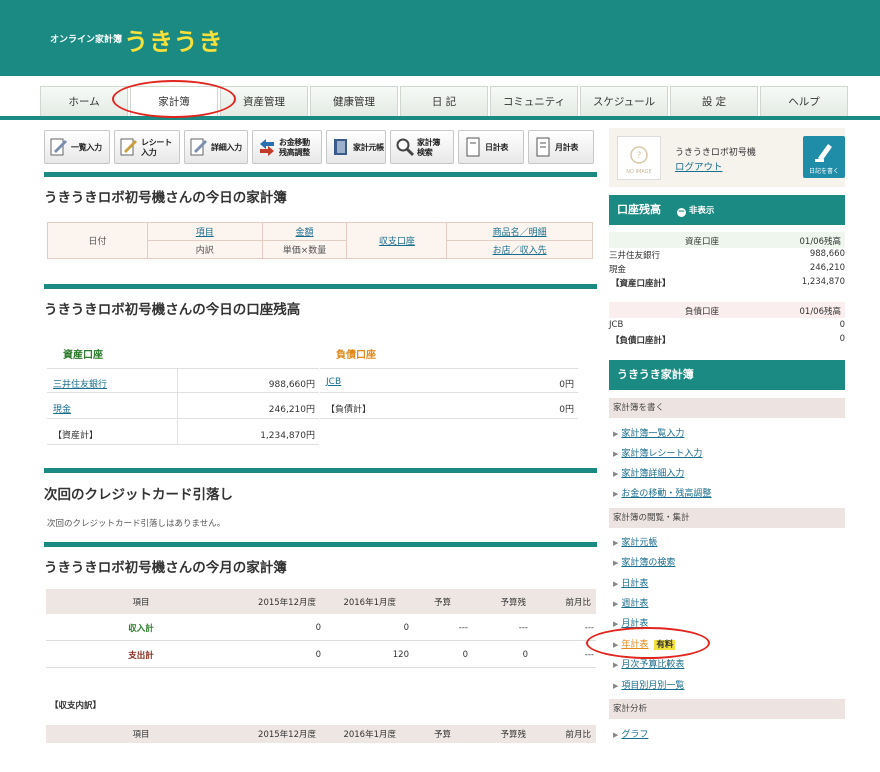 The image size is (880, 772). I want to click on asset-link: 現金, so click(62, 408).